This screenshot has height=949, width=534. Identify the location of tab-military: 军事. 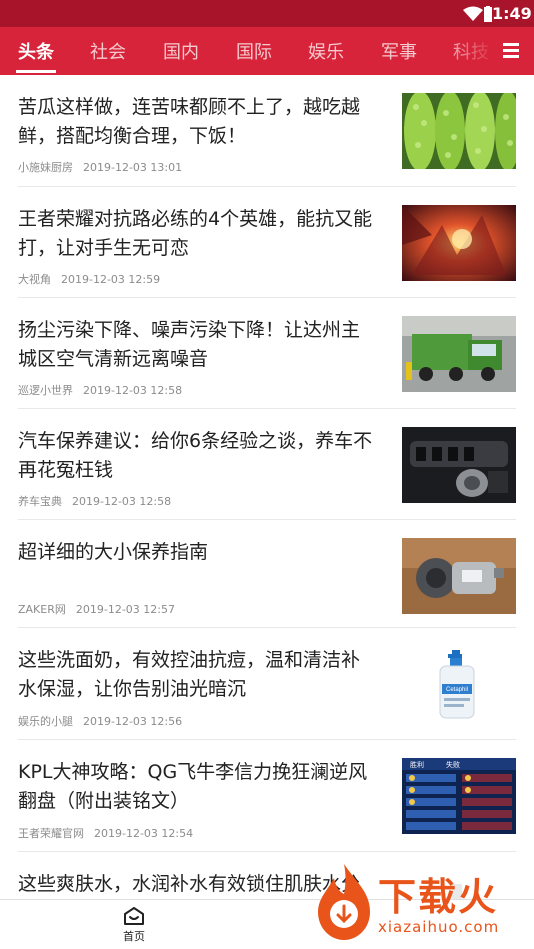
(399, 51).